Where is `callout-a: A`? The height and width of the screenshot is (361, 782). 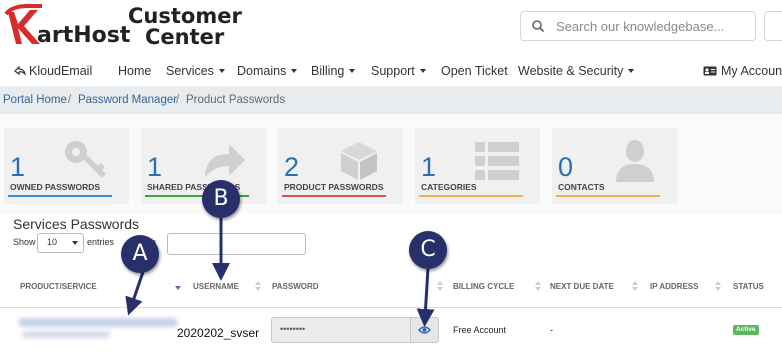
callout-a: A is located at coordinates (140, 254).